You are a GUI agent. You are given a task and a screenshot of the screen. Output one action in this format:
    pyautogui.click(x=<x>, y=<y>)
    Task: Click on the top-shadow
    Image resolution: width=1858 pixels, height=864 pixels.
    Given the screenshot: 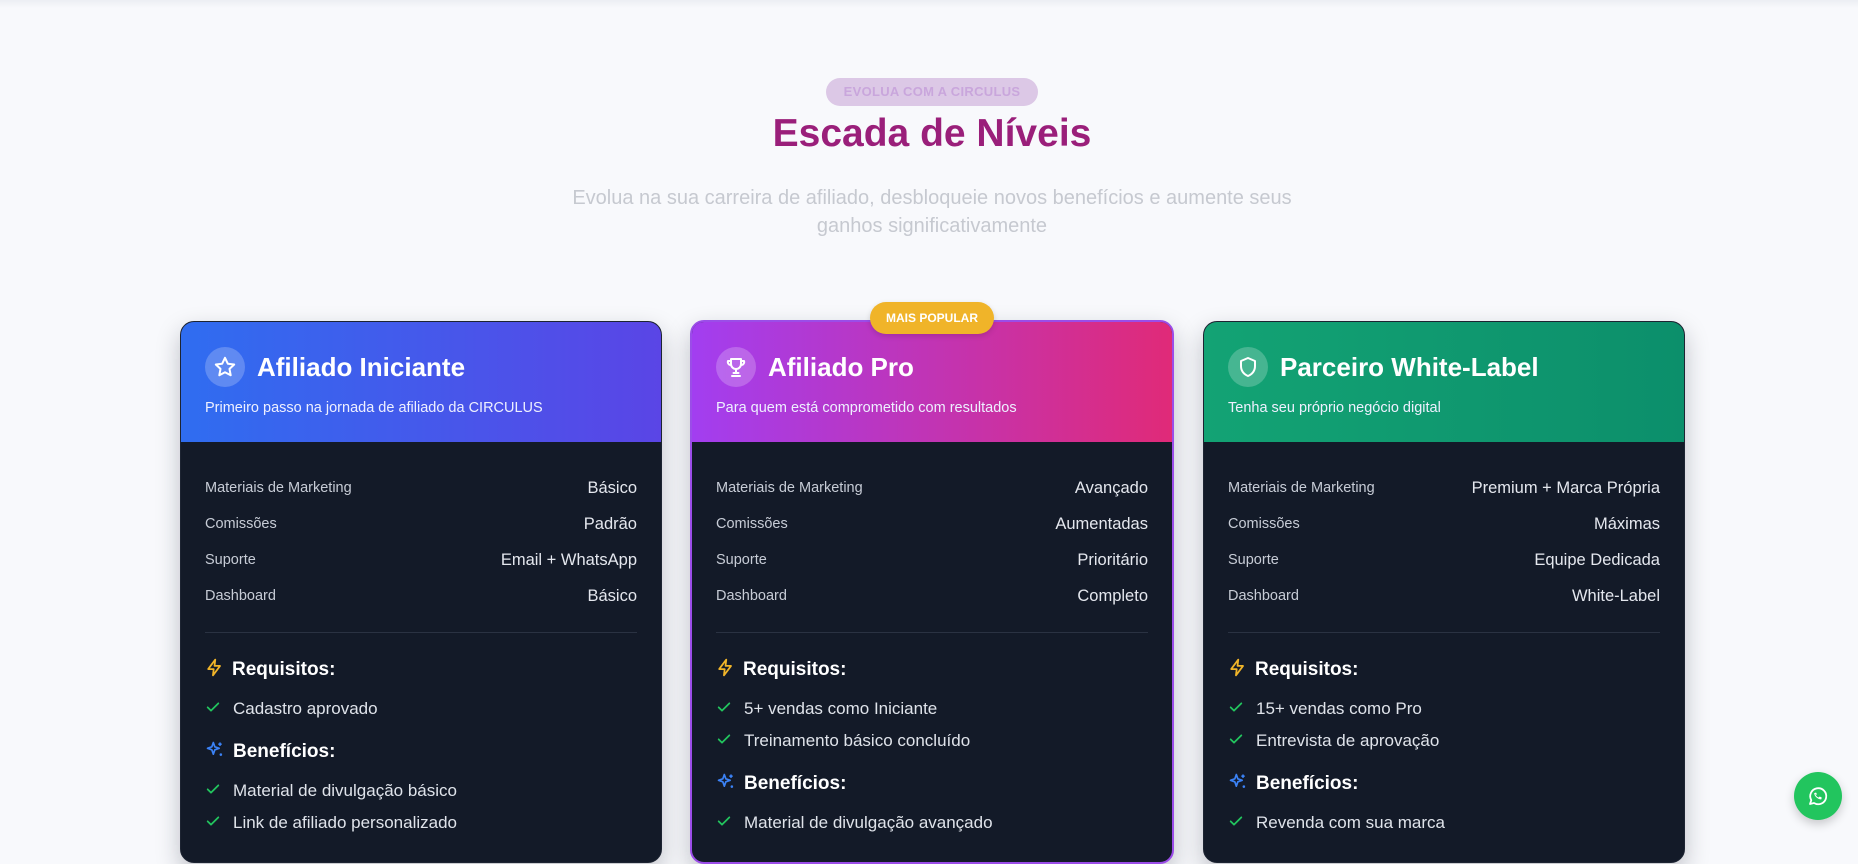 What is the action you would take?
    pyautogui.click(x=929, y=4)
    